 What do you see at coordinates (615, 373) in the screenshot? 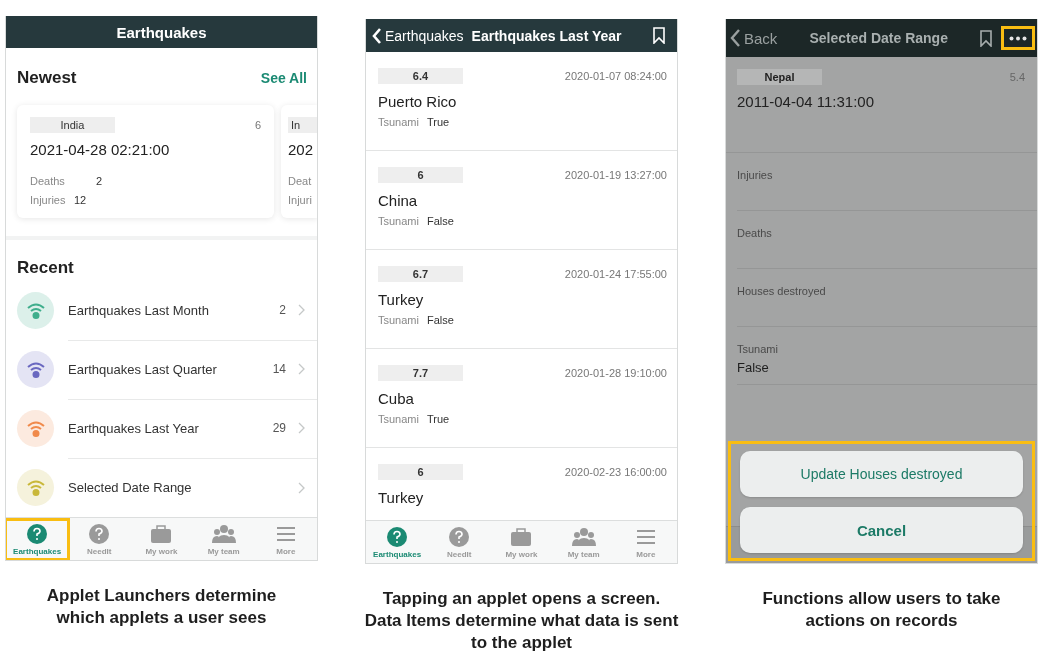
I see `datetime-text: 2020-01-28 19:10:00` at bounding box center [615, 373].